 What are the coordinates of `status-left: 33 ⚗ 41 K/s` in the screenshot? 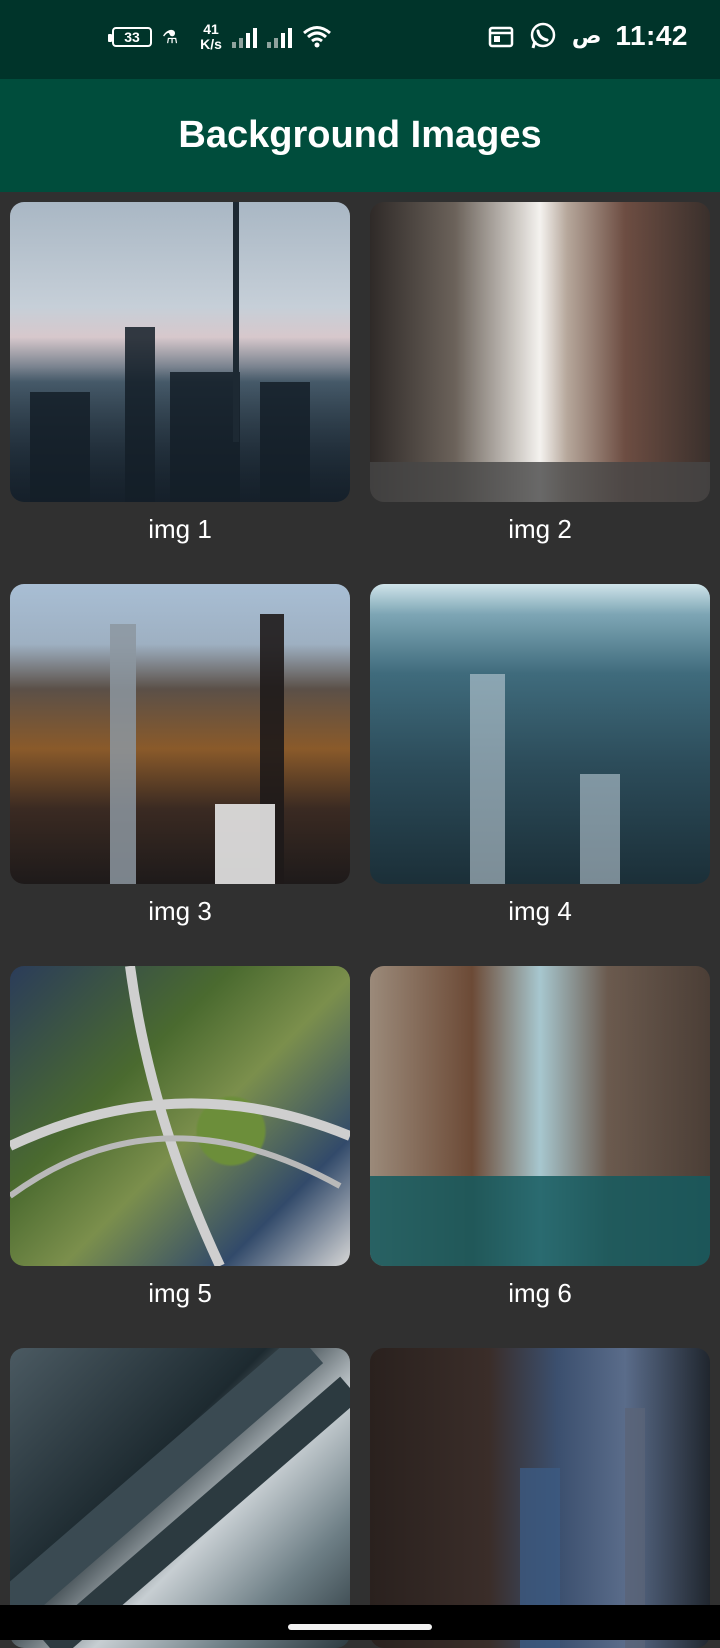 It's located at (220, 37).